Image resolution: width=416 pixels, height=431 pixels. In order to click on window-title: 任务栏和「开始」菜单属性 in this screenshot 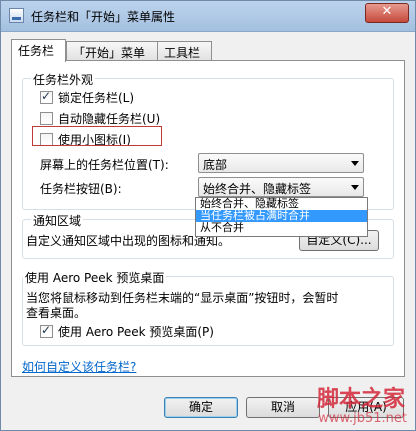, I will do `click(103, 17)`.